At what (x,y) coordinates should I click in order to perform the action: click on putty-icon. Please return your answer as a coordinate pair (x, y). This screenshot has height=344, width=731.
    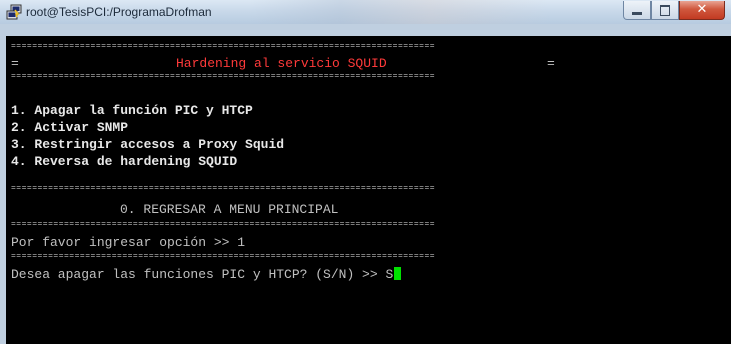
    Looking at the image, I should click on (14, 12).